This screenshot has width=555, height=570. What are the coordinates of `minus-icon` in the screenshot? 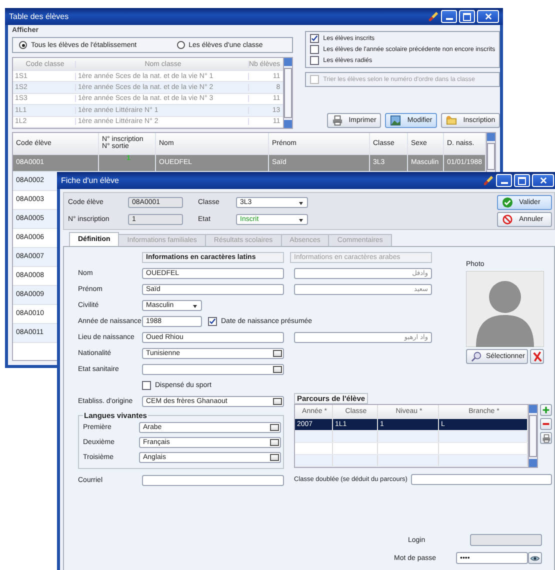 It's located at (546, 424).